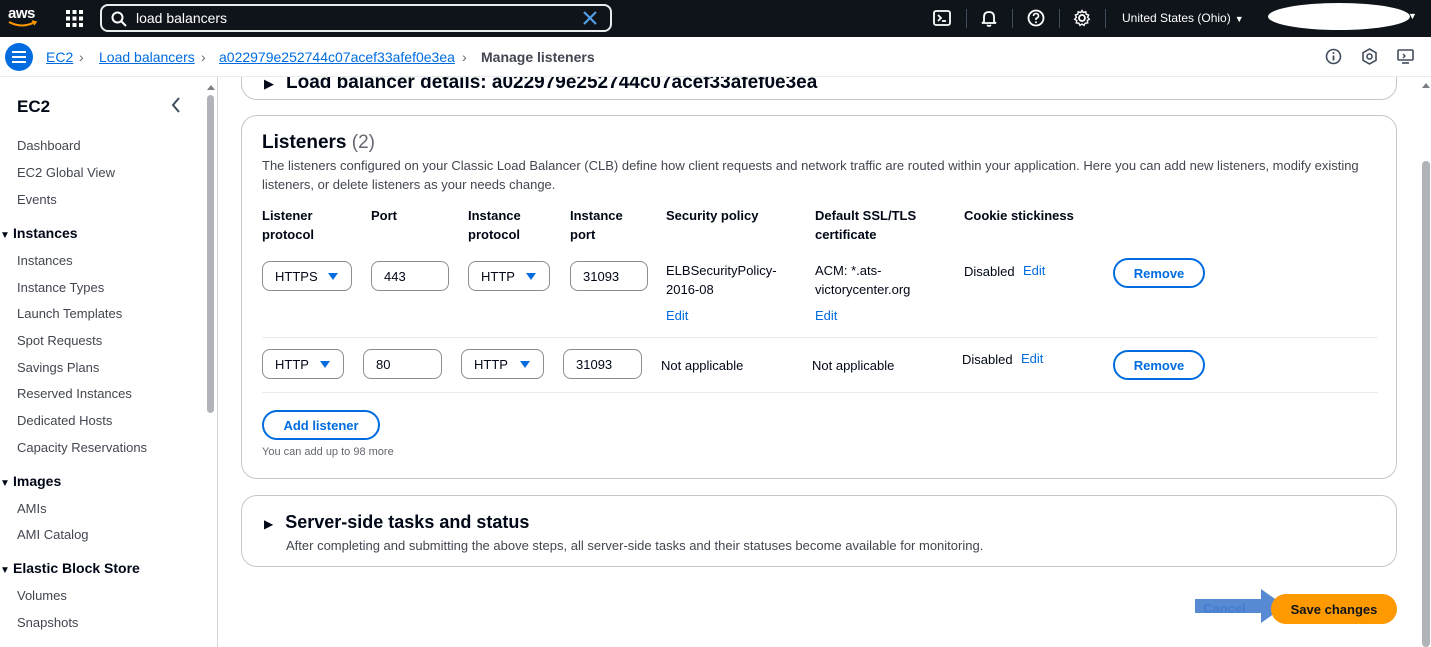 The width and height of the screenshot is (1431, 647). What do you see at coordinates (866, 215) in the screenshot?
I see `col-header-line: Default SSL/TLS` at bounding box center [866, 215].